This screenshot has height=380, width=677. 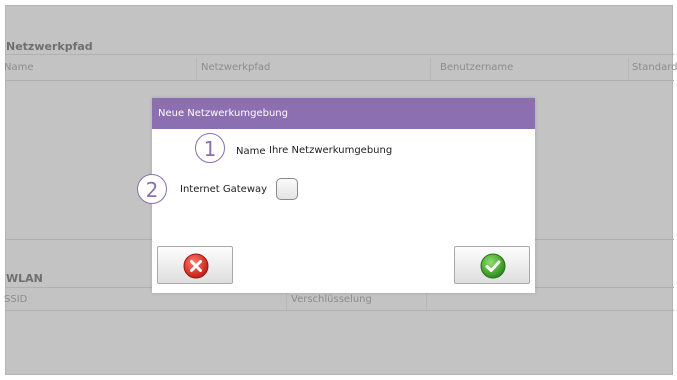 I want to click on red-x-cancel-icon, so click(x=196, y=266).